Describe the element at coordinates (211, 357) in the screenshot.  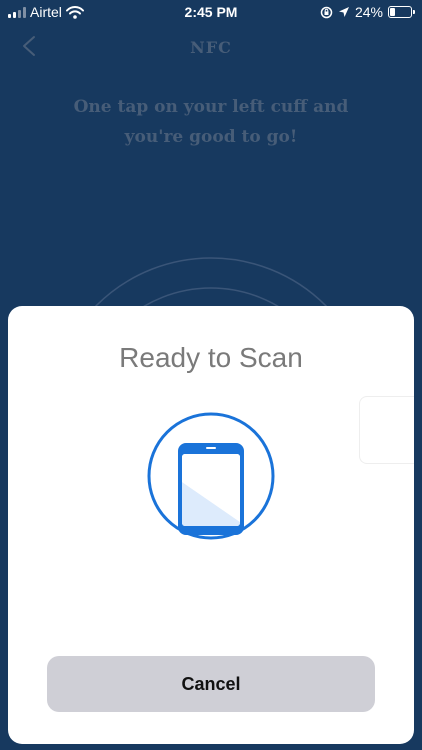
I see `scan-sheet-title: Ready to Scan` at that location.